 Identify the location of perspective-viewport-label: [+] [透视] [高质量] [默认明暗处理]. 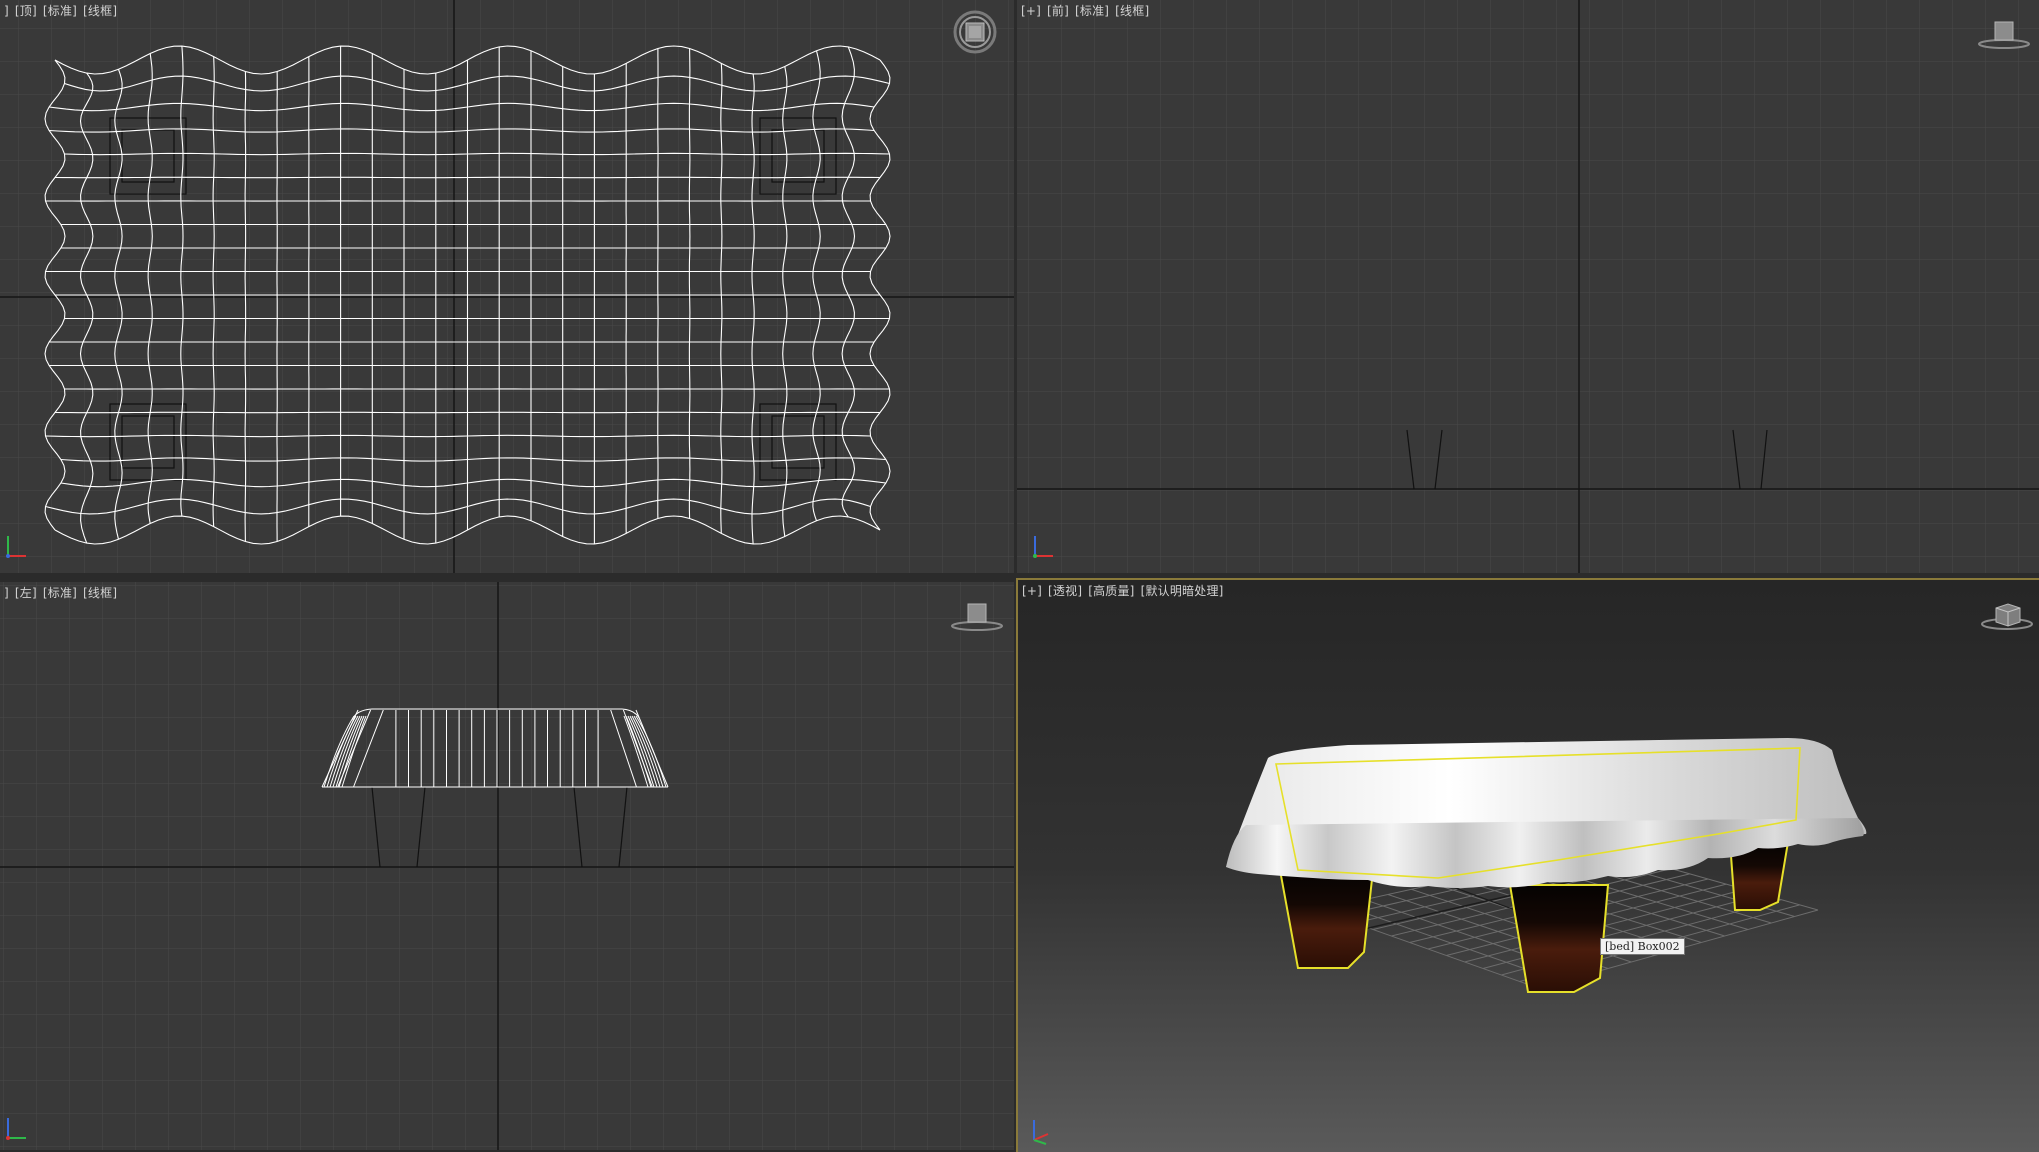
(1126, 590).